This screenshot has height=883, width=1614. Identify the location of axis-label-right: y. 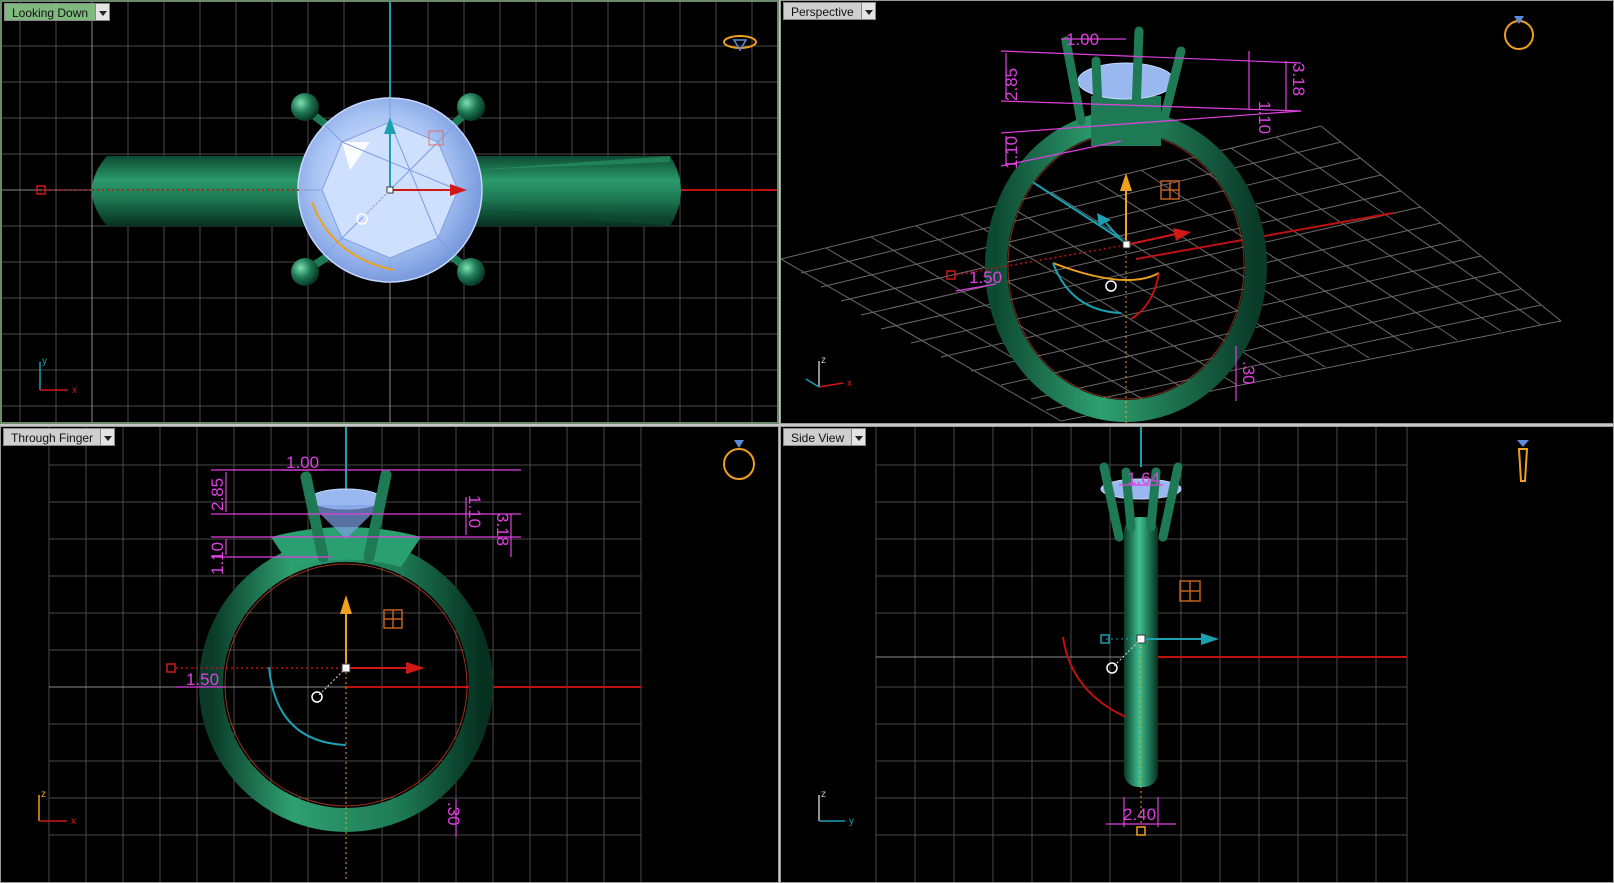
(851, 821).